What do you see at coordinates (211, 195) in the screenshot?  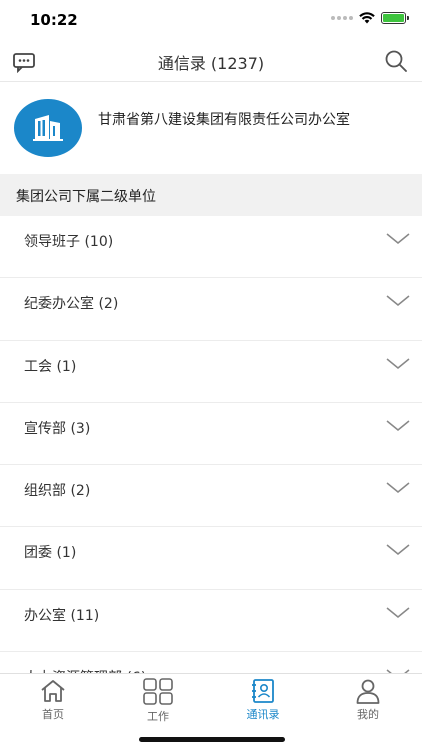 I see `section-header: 集团公司下属二级单位` at bounding box center [211, 195].